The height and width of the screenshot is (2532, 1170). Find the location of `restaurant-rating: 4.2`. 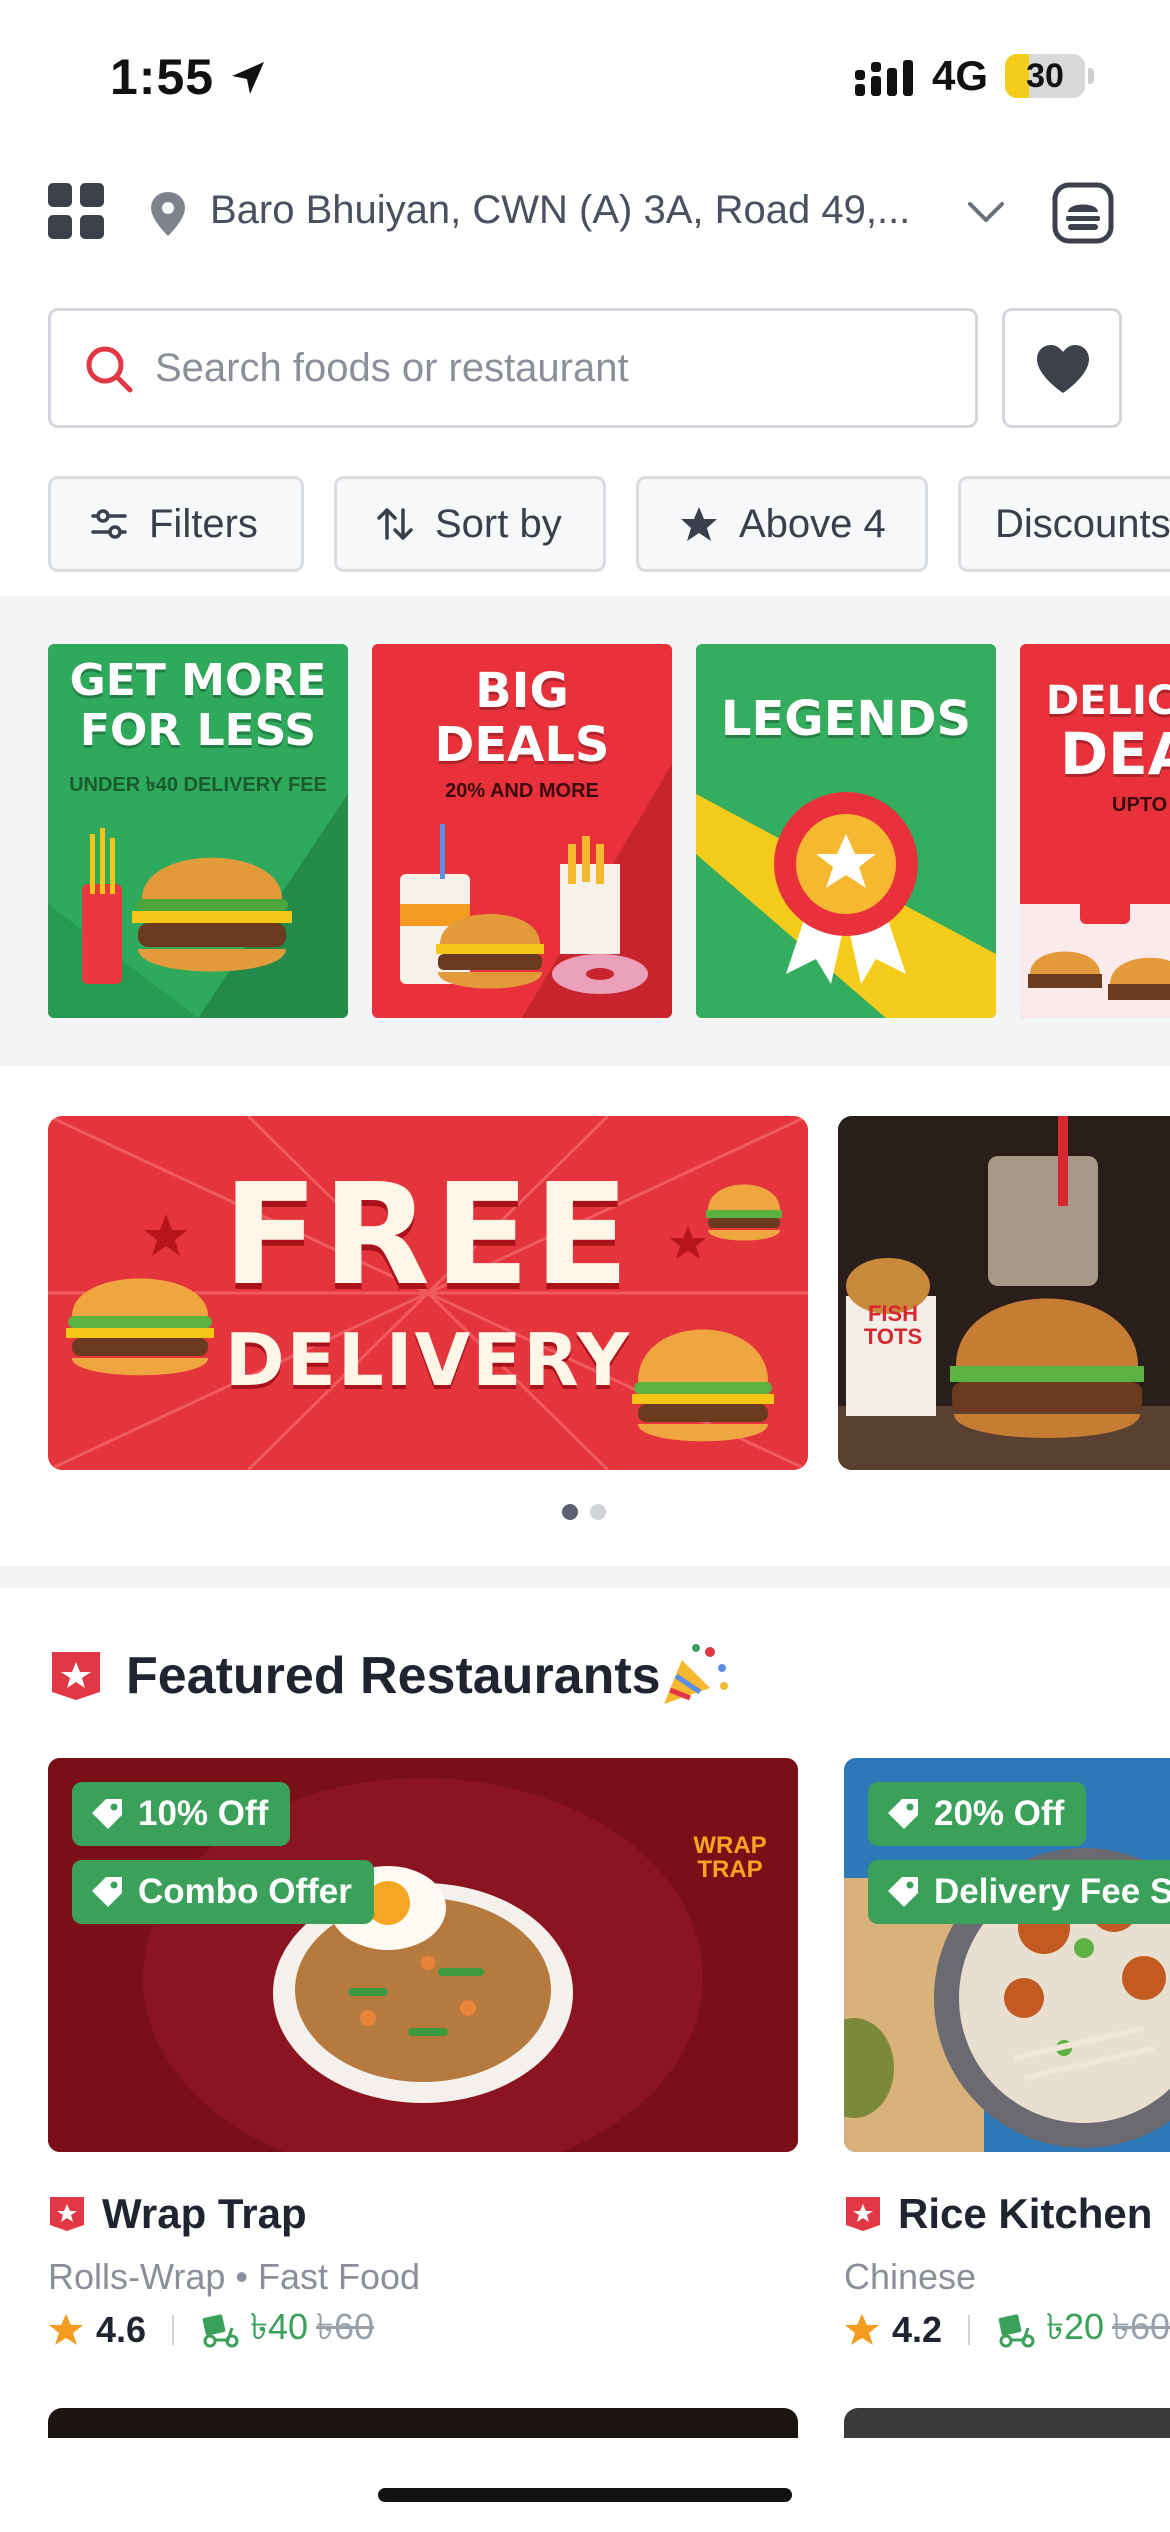

restaurant-rating: 4.2 is located at coordinates (917, 2329).